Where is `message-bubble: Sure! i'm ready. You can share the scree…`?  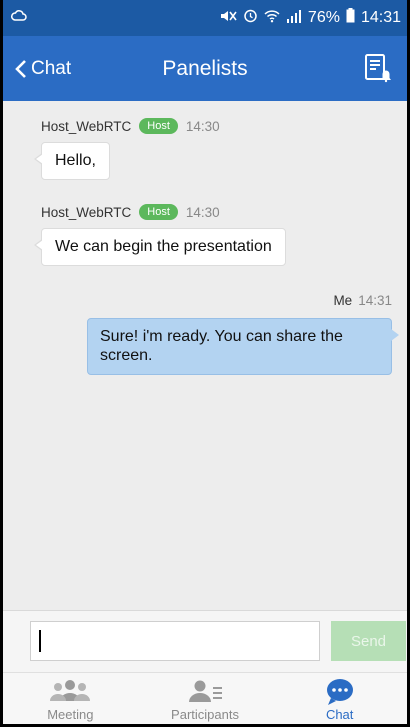
message-bubble: Sure! i'm ready. You can share the scree… is located at coordinates (243, 346).